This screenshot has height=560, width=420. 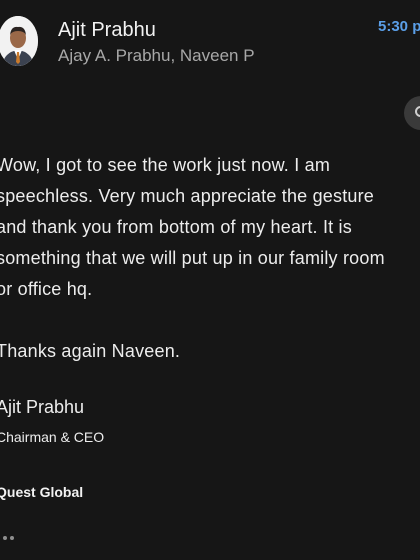 I want to click on signature-company: Quest Global, so click(x=42, y=492).